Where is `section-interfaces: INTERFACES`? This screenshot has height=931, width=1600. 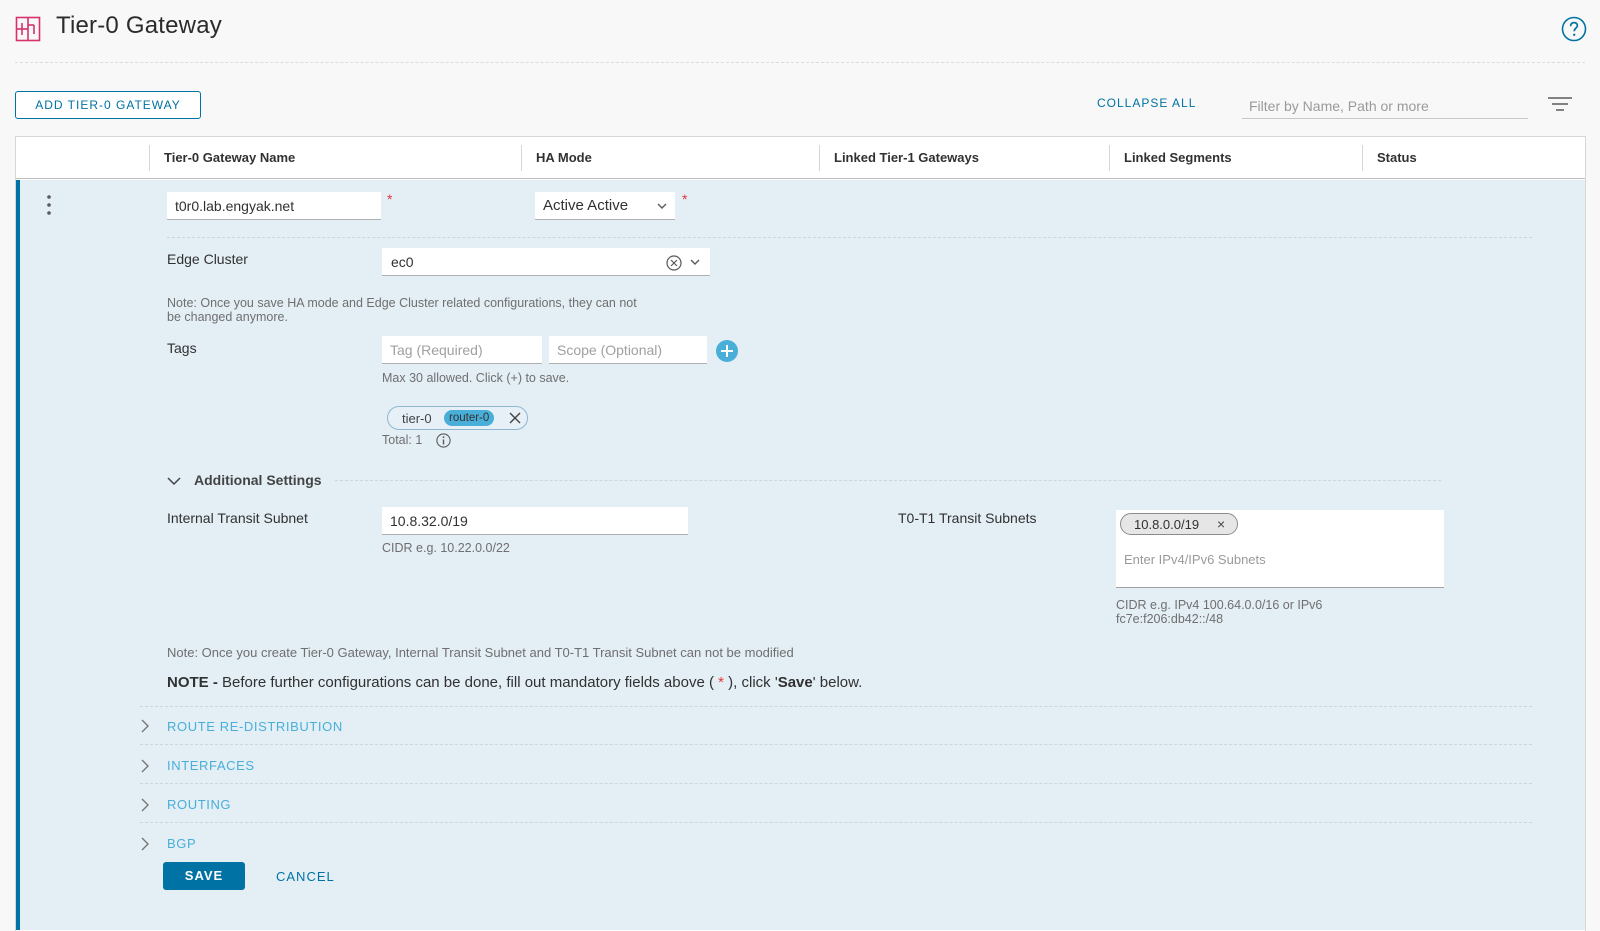 section-interfaces: INTERFACES is located at coordinates (211, 765).